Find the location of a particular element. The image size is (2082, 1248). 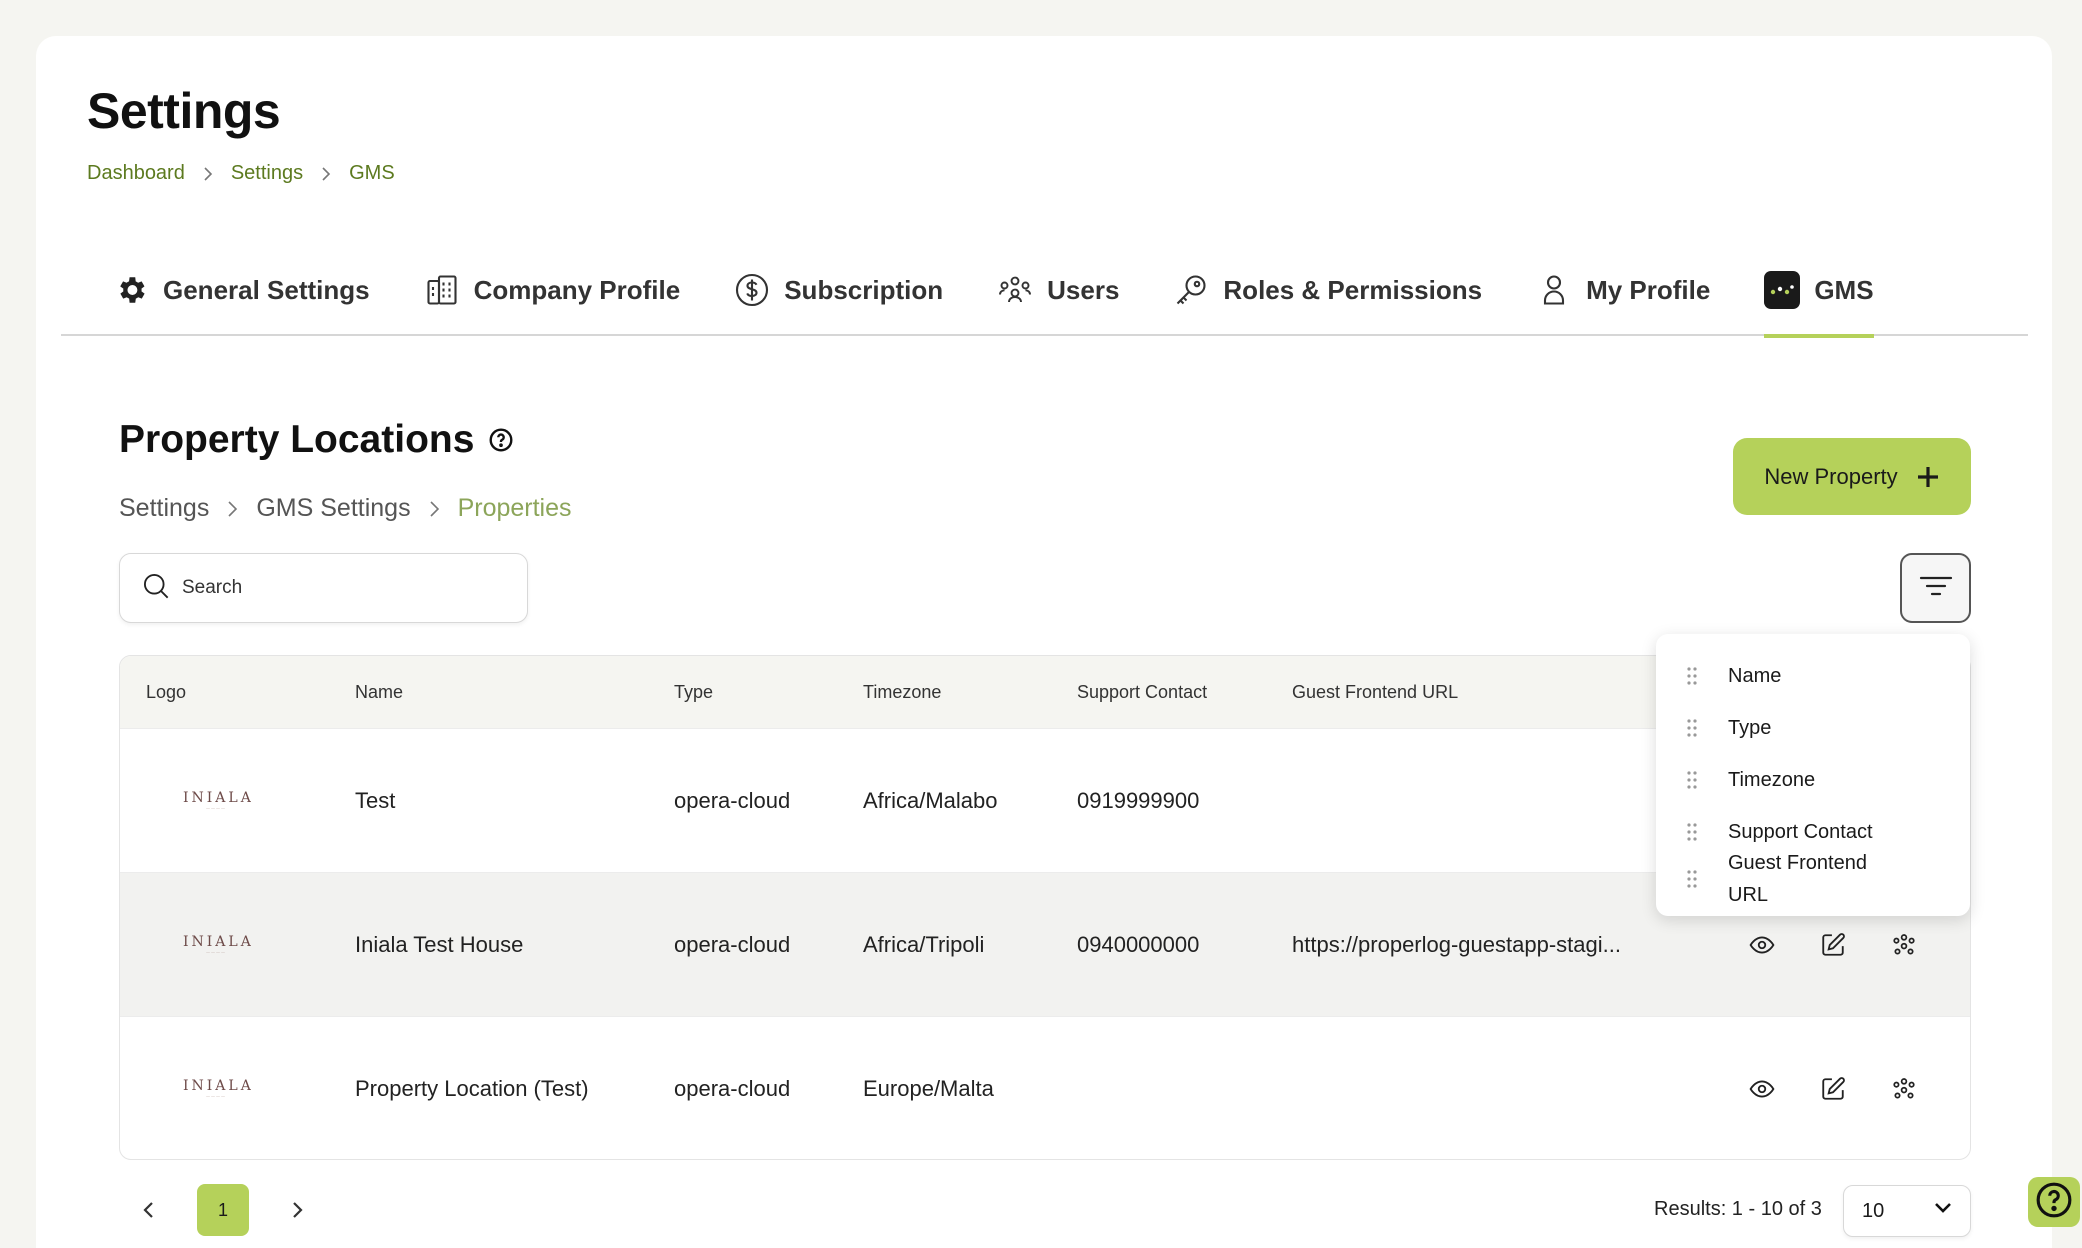

column-menu-label: Name is located at coordinates (1755, 676).